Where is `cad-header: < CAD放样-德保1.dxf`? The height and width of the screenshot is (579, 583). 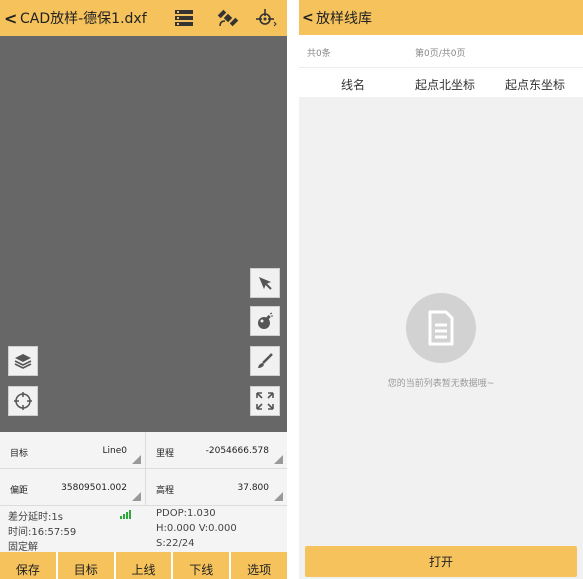
cad-header: < CAD放样-德保1.dxf is located at coordinates (143, 18).